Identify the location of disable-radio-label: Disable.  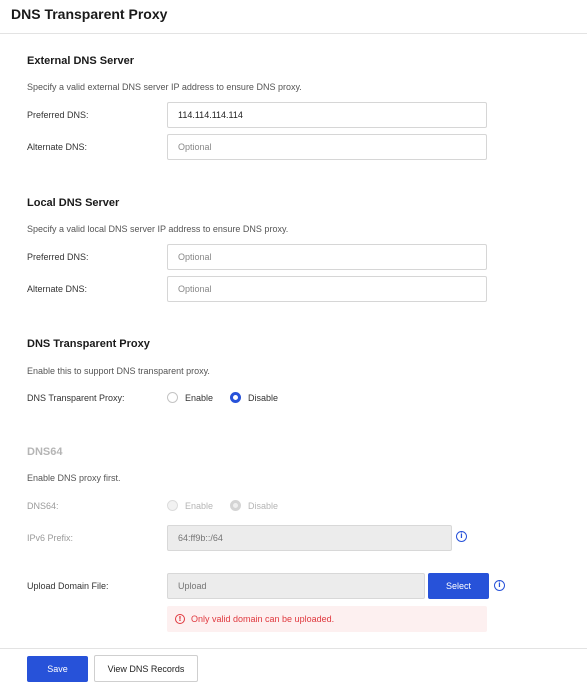
(263, 397).